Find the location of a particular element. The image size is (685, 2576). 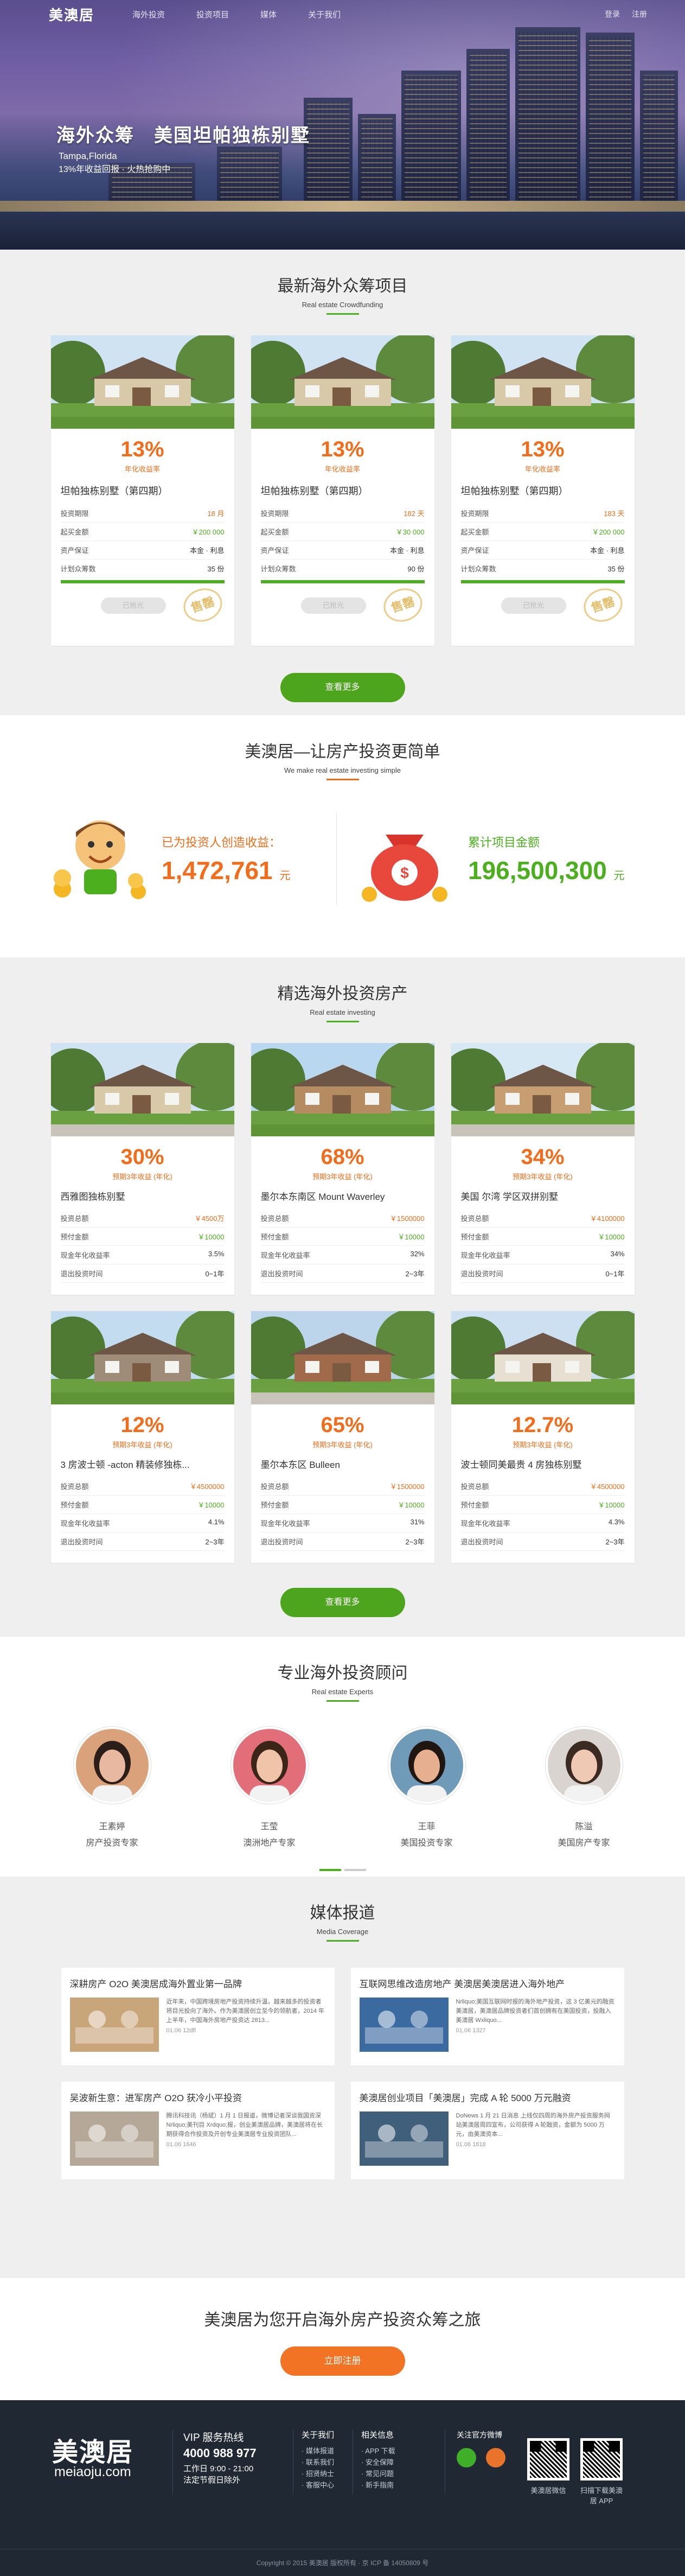

footer-domain: meiaoju.com is located at coordinates (92, 2472).